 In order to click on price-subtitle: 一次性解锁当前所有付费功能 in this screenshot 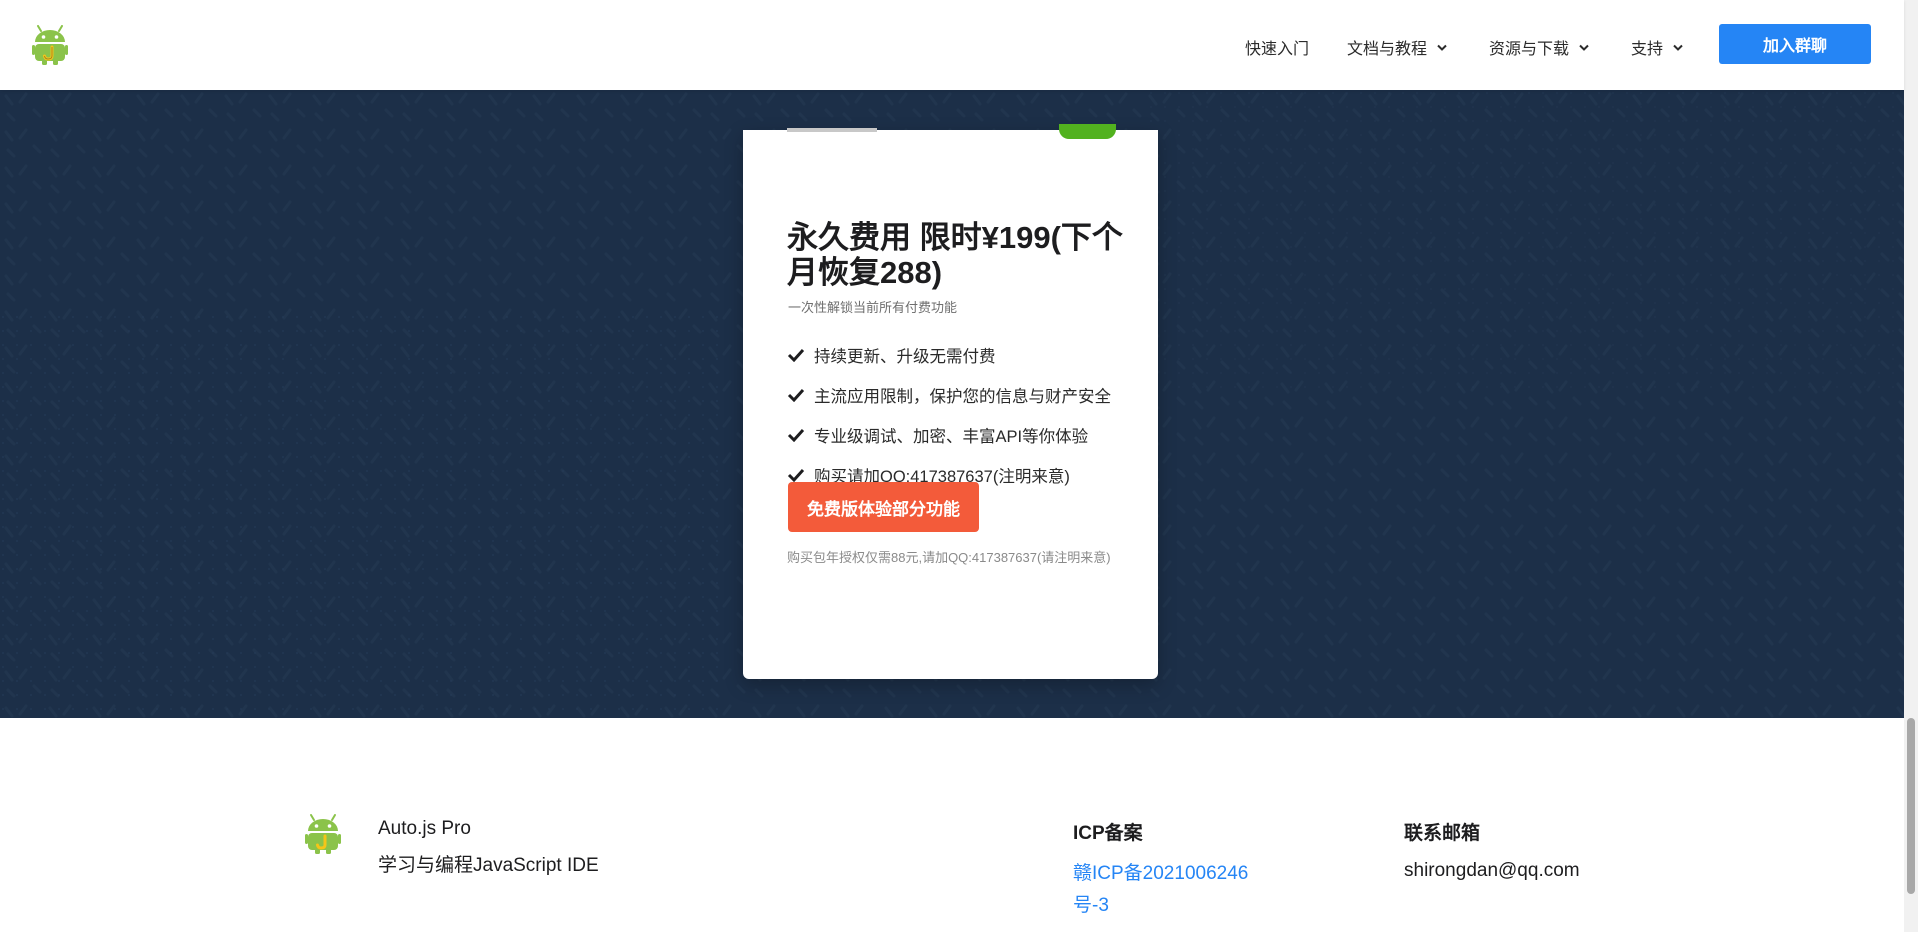, I will do `click(873, 307)`.